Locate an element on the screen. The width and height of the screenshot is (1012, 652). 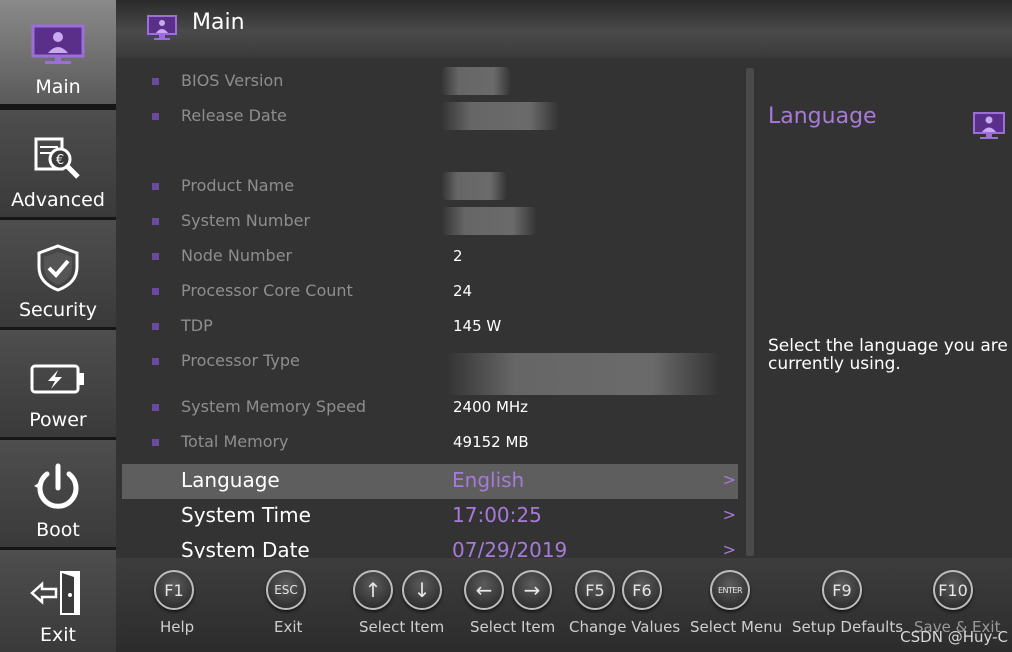
key-caption-exit: Exit is located at coordinates (288, 627).